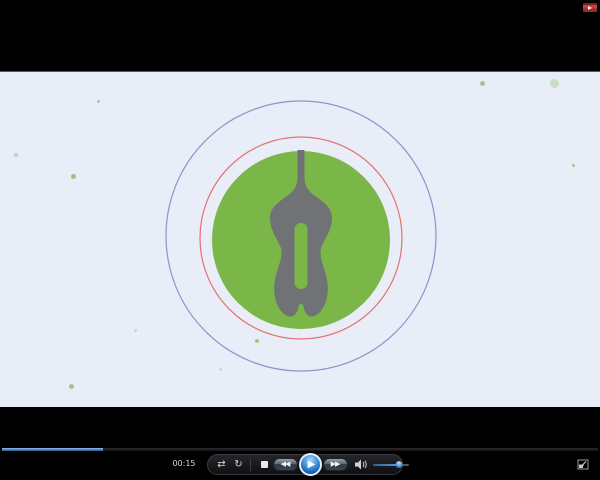  What do you see at coordinates (184, 463) in the screenshot?
I see `time-display: 00:15` at bounding box center [184, 463].